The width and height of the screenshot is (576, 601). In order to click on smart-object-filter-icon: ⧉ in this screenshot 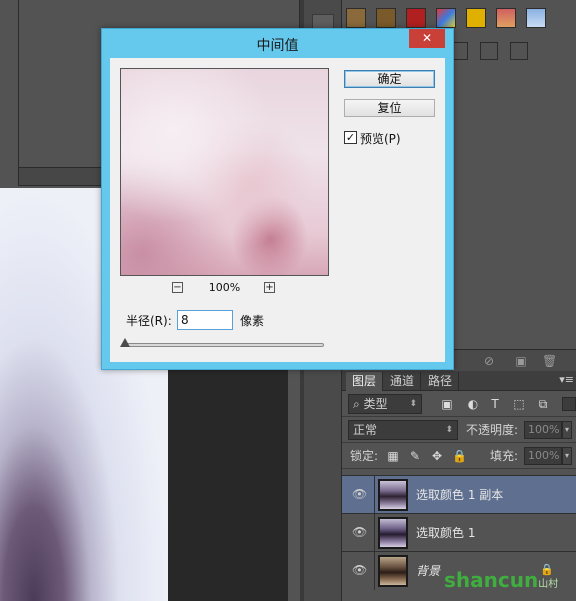, I will do `click(543, 404)`.